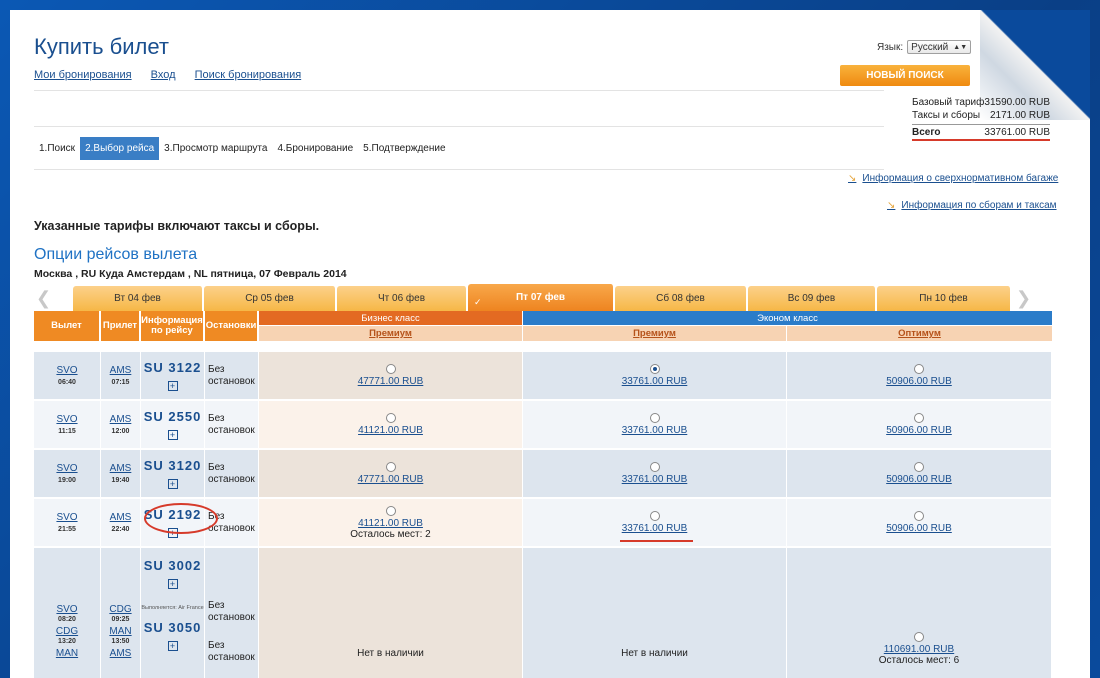  I want to click on day-tab: Вс 09 фев, so click(812, 298).